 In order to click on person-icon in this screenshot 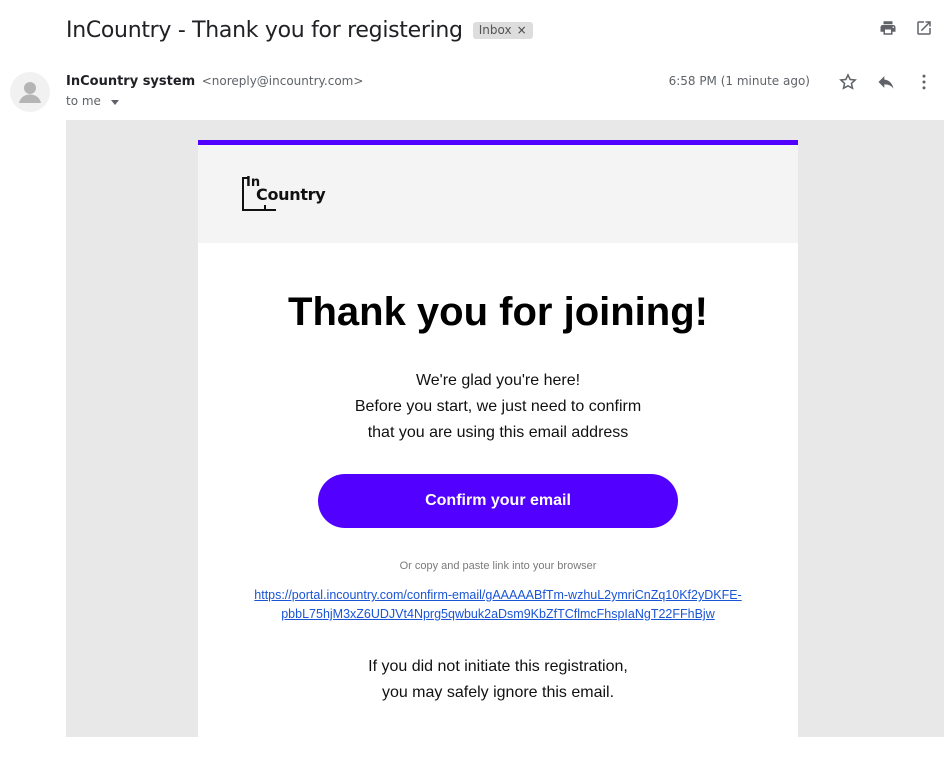, I will do `click(30, 92)`.